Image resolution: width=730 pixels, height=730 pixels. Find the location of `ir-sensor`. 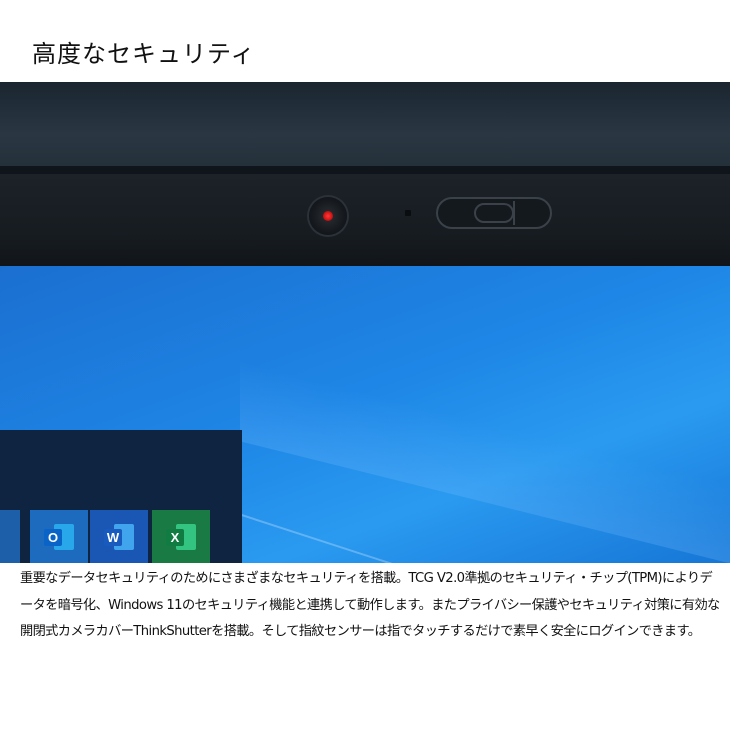

ir-sensor is located at coordinates (408, 213).